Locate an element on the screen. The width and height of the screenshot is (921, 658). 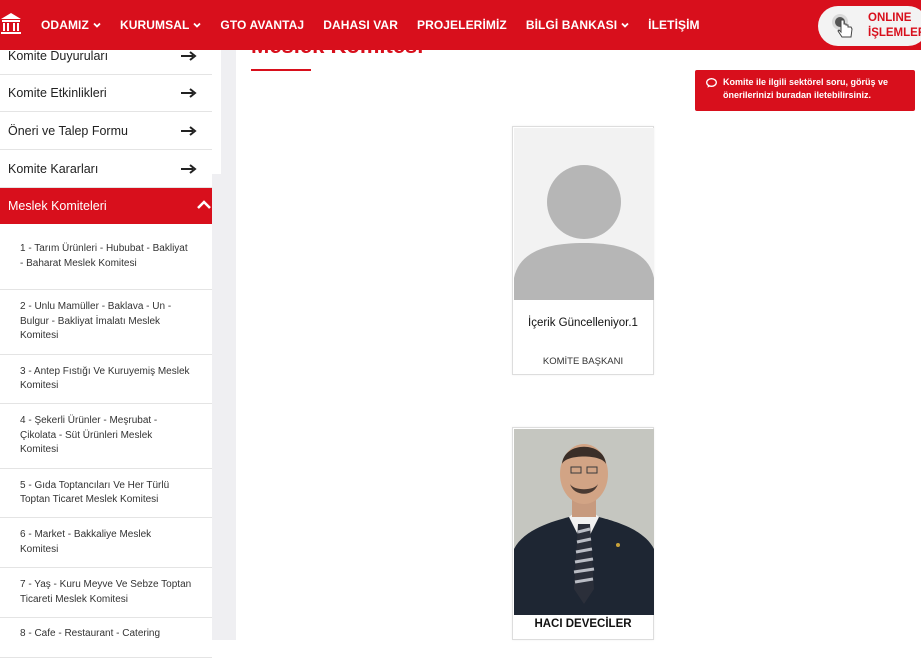
nav-item-label: DAHASI VAR is located at coordinates (360, 25).